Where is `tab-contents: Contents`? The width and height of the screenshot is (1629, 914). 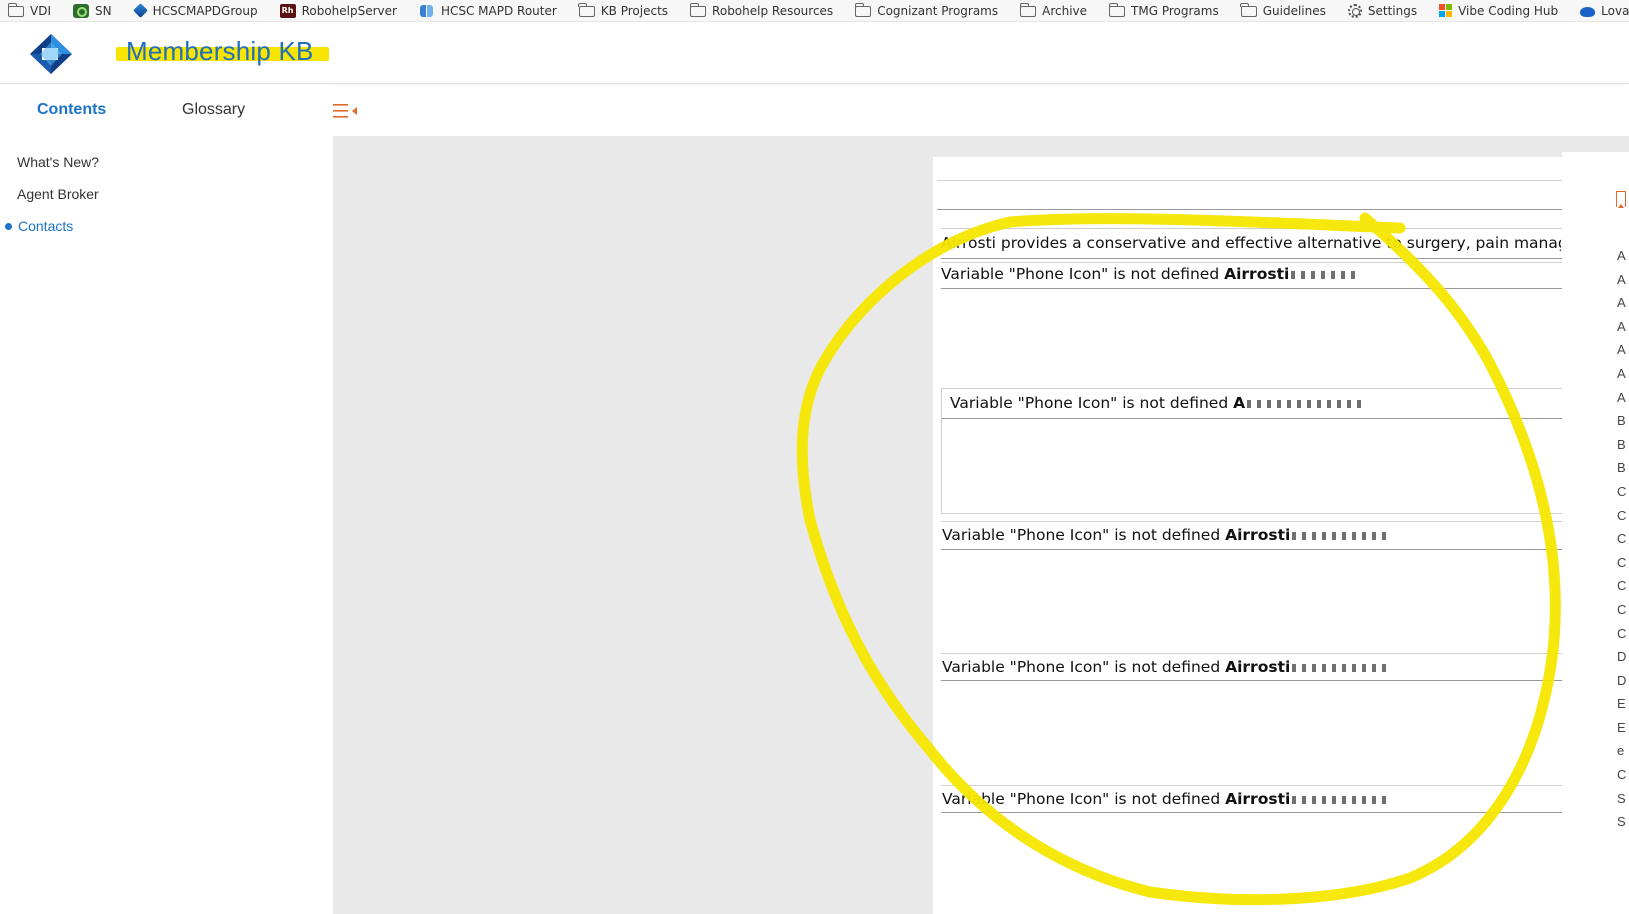
tab-contents: Contents is located at coordinates (71, 110).